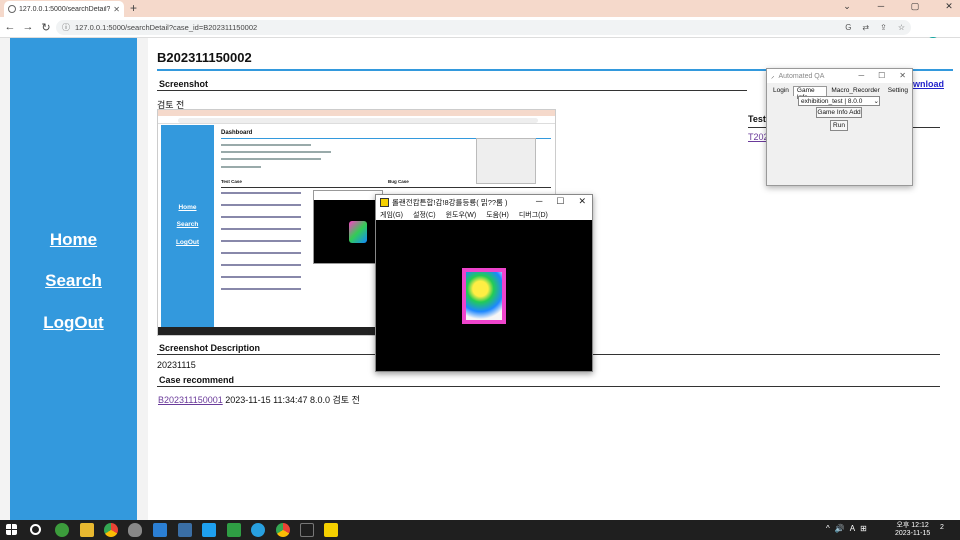 The width and height of the screenshot is (960, 540). I want to click on tab-title: 127.0.0.1:5000/searchDetail?cas, so click(65, 9).